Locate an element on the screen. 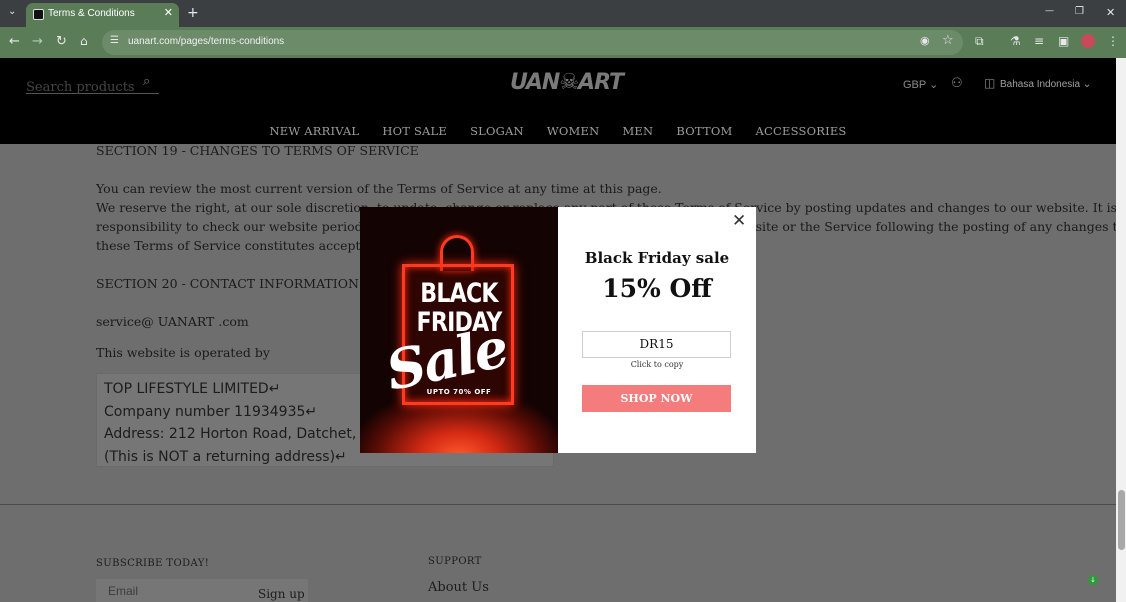  back-arrow-icon: ← is located at coordinates (14, 41).